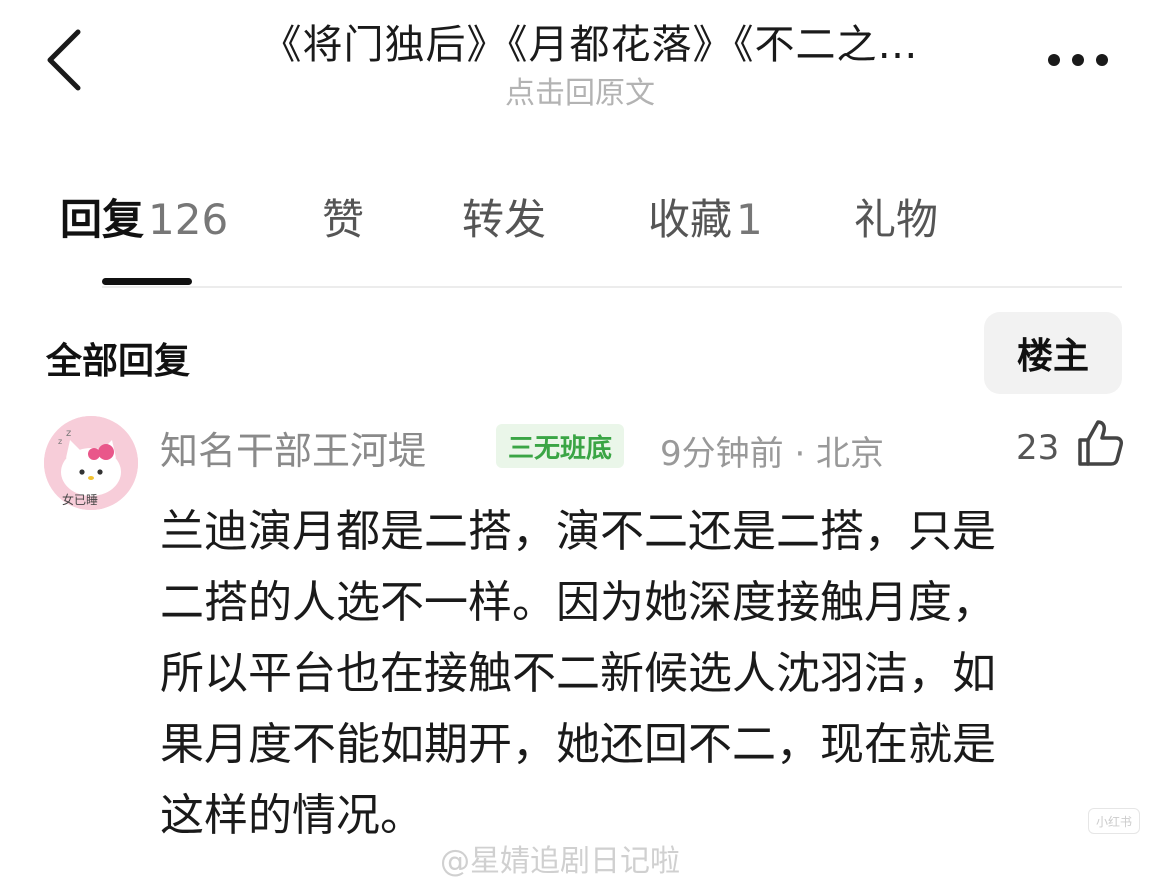 The width and height of the screenshot is (1168, 884). I want to click on more-horizontal-icon, so click(1078, 60).